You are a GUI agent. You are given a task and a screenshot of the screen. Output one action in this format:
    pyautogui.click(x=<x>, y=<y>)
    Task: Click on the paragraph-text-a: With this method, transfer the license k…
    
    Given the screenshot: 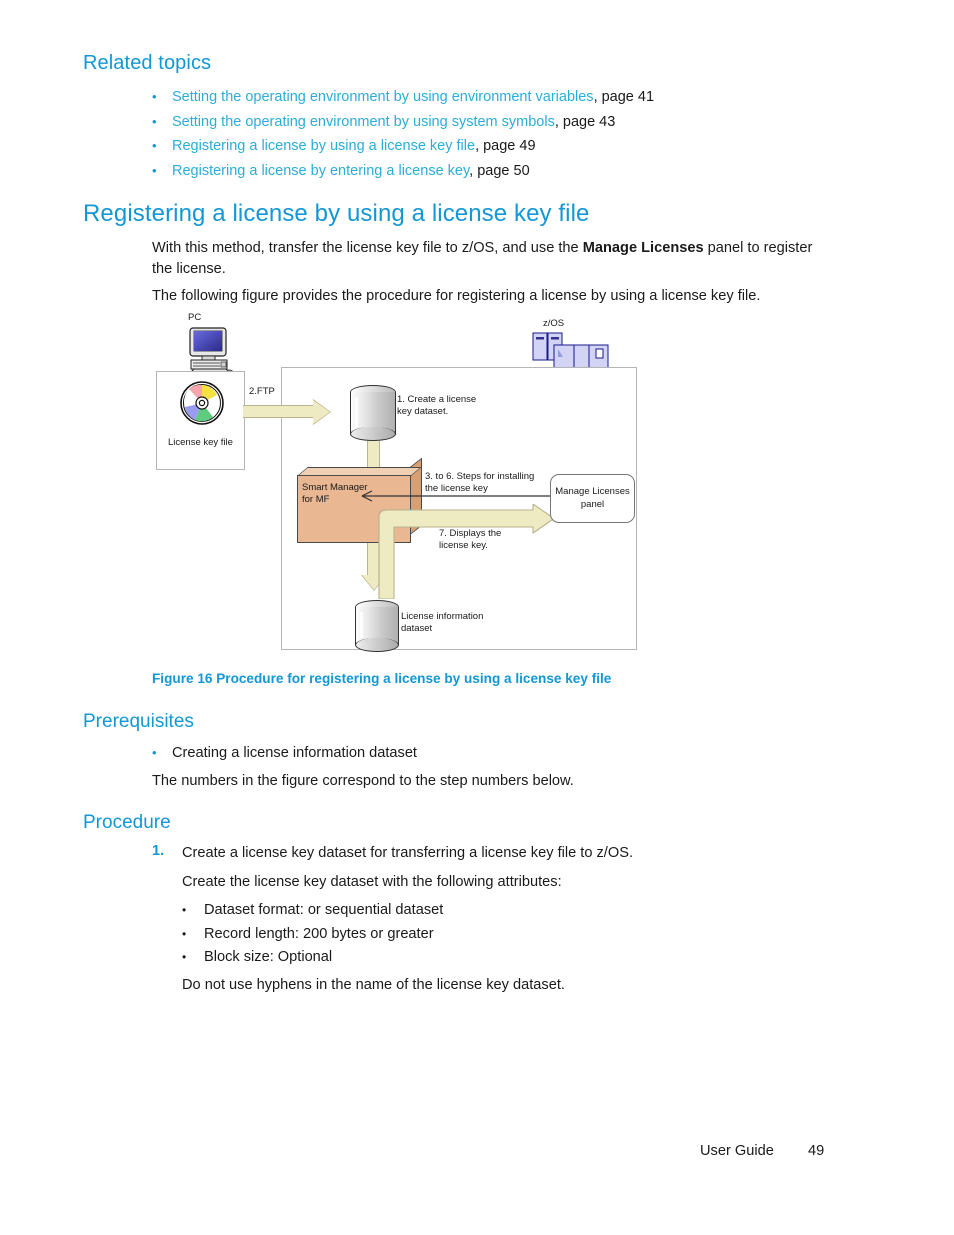 What is the action you would take?
    pyautogui.click(x=367, y=248)
    